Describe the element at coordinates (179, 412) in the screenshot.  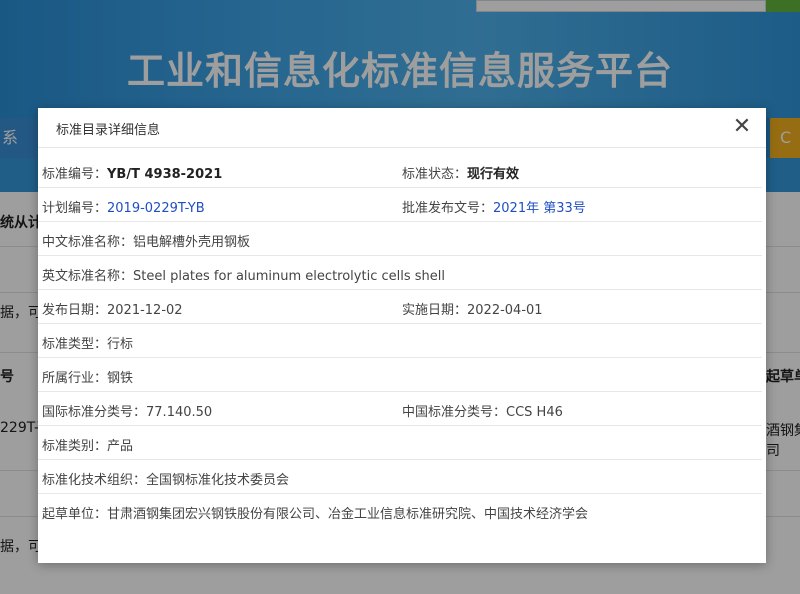
I see `field-value: 77.140.50` at that location.